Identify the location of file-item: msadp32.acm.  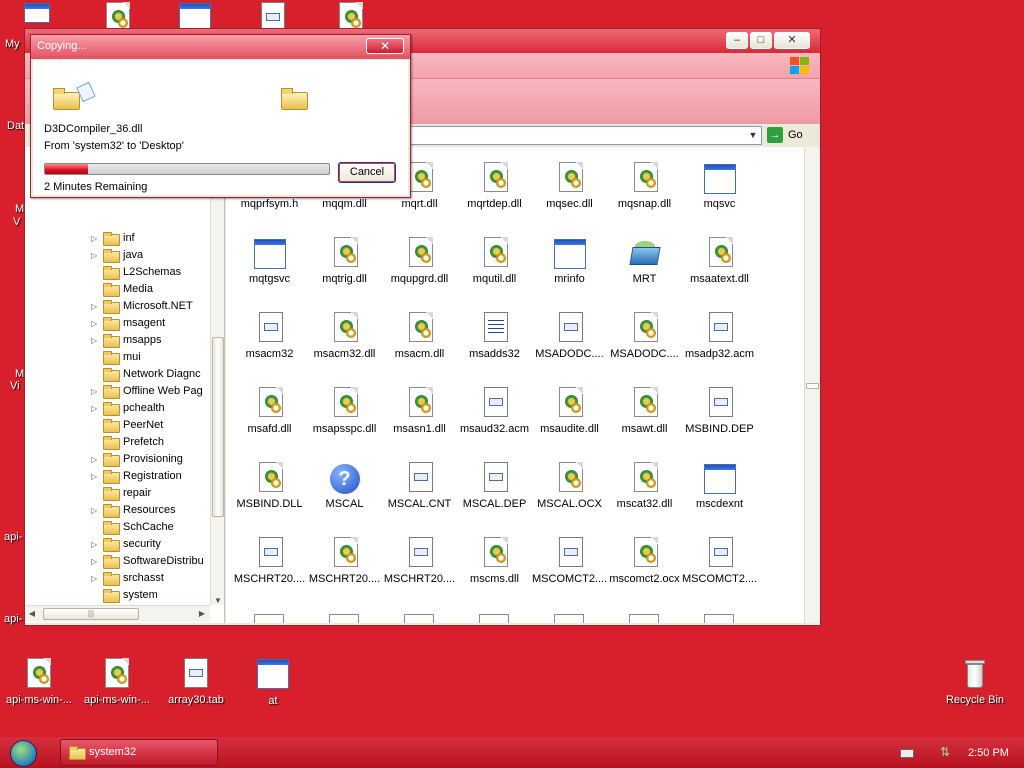
(719, 334).